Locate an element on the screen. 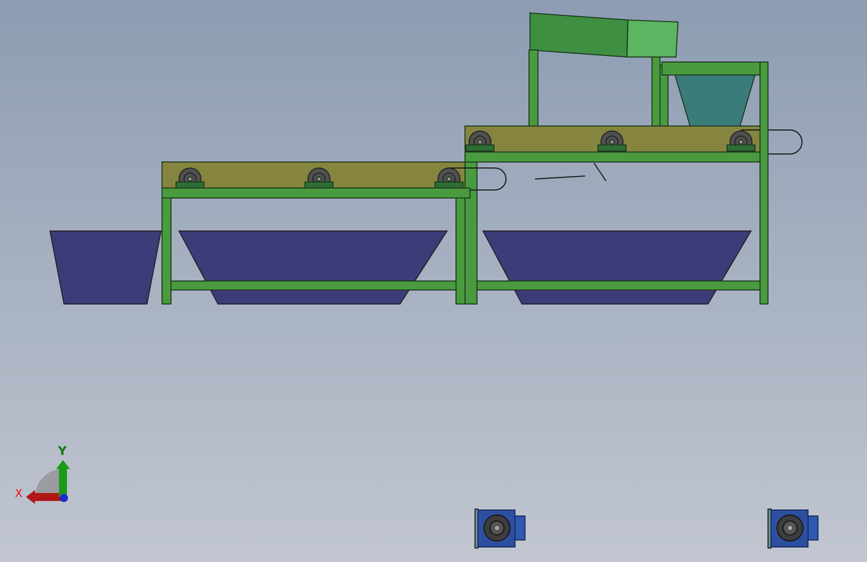 The width and height of the screenshot is (867, 562). axis-label: X is located at coordinates (19, 493).